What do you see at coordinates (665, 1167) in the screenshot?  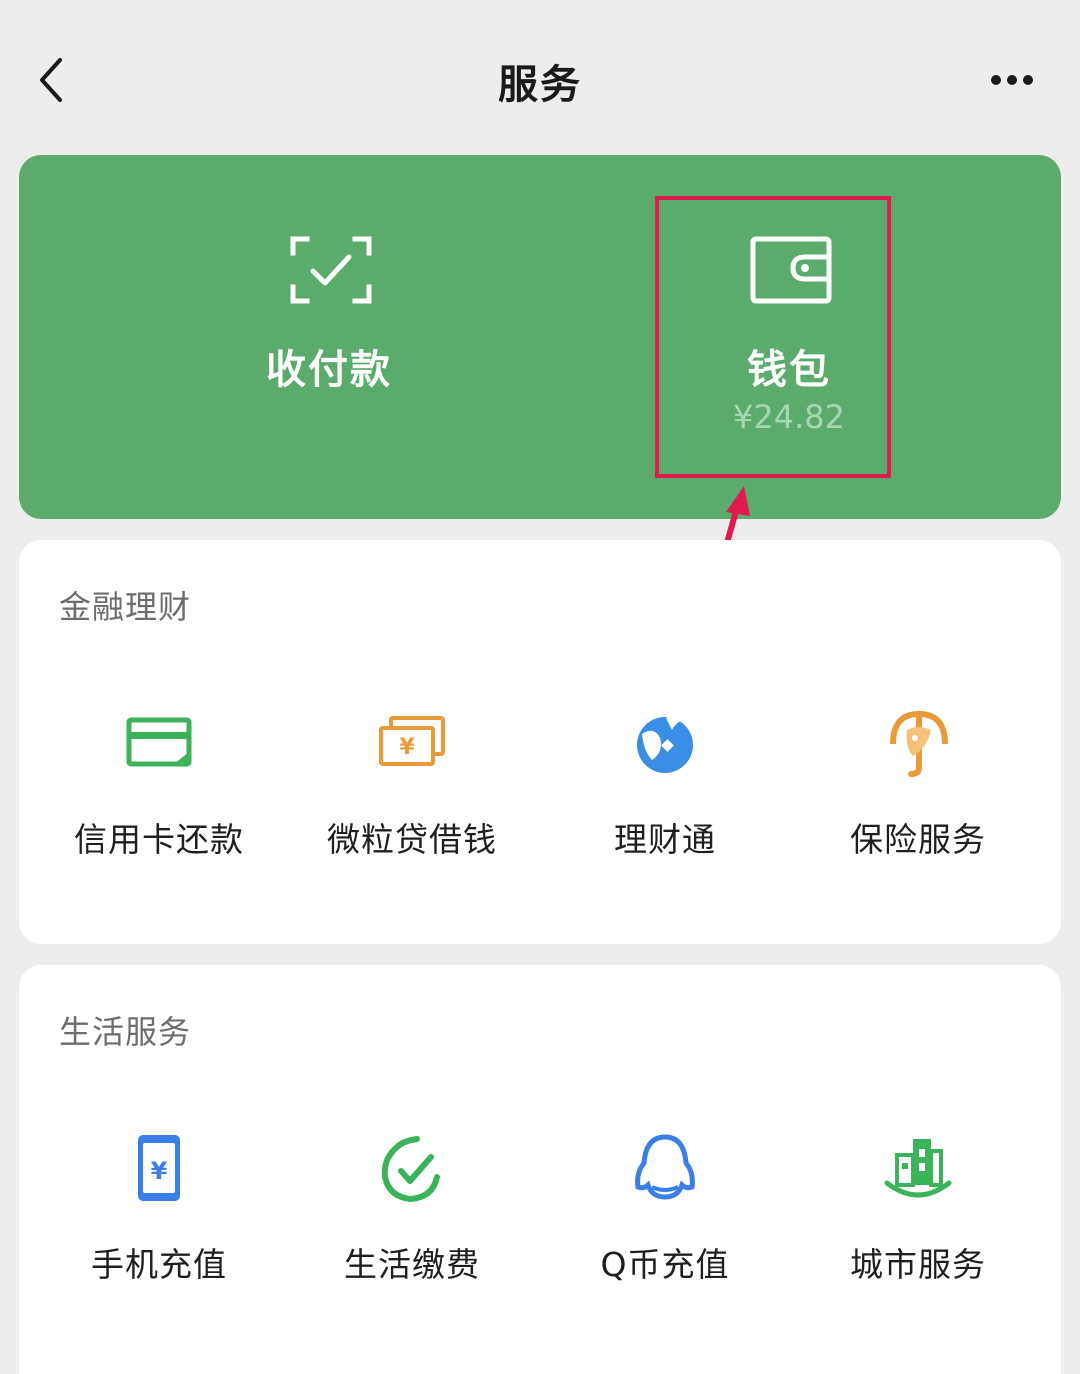 I see `qq-penguin-icon` at bounding box center [665, 1167].